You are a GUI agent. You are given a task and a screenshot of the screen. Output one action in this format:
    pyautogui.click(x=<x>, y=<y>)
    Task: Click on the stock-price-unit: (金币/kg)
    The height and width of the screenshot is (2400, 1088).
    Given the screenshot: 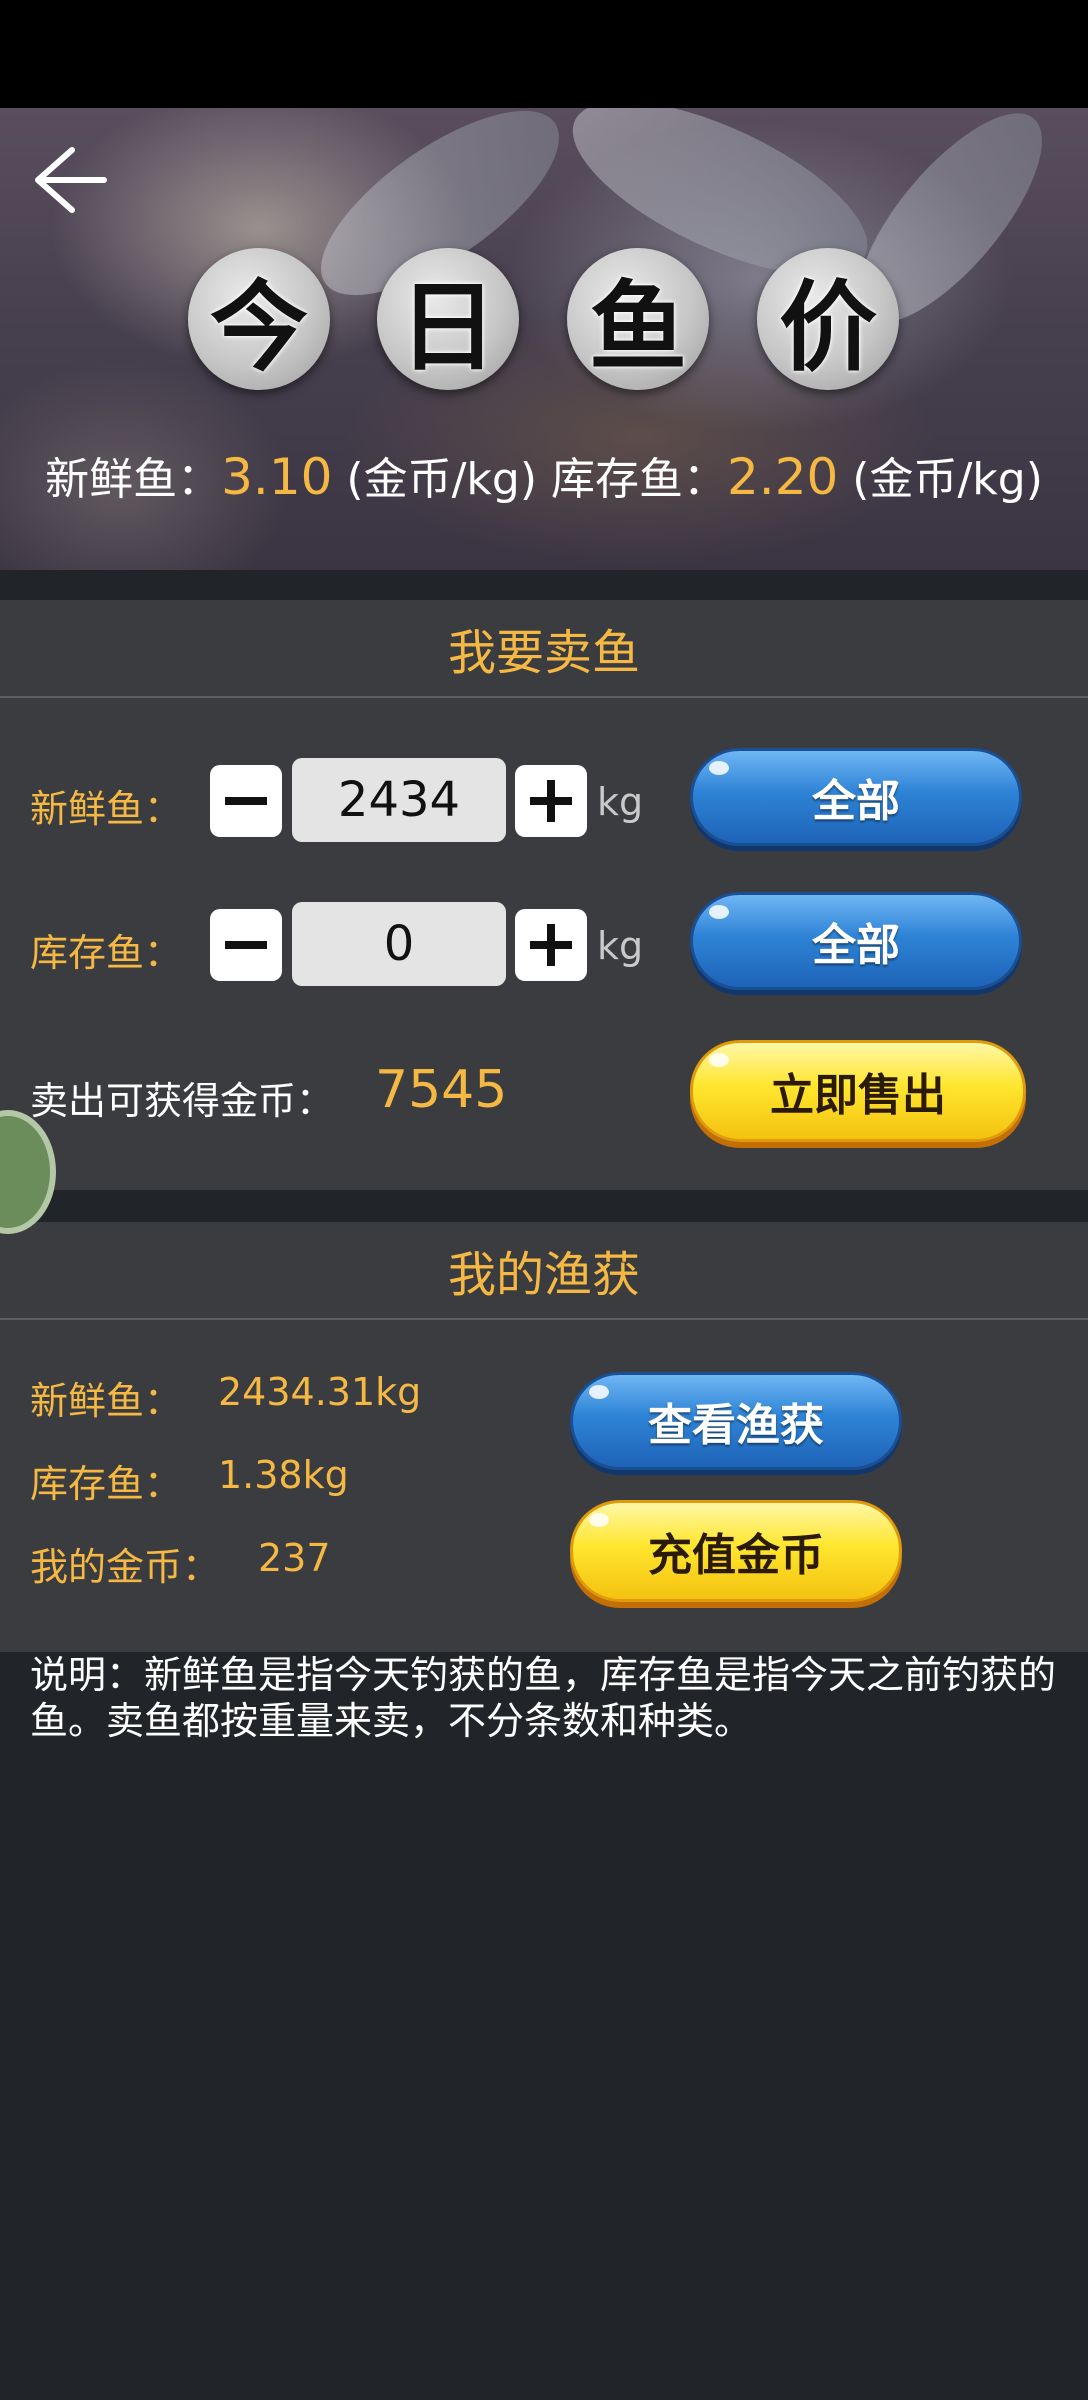 What is the action you would take?
    pyautogui.click(x=940, y=479)
    